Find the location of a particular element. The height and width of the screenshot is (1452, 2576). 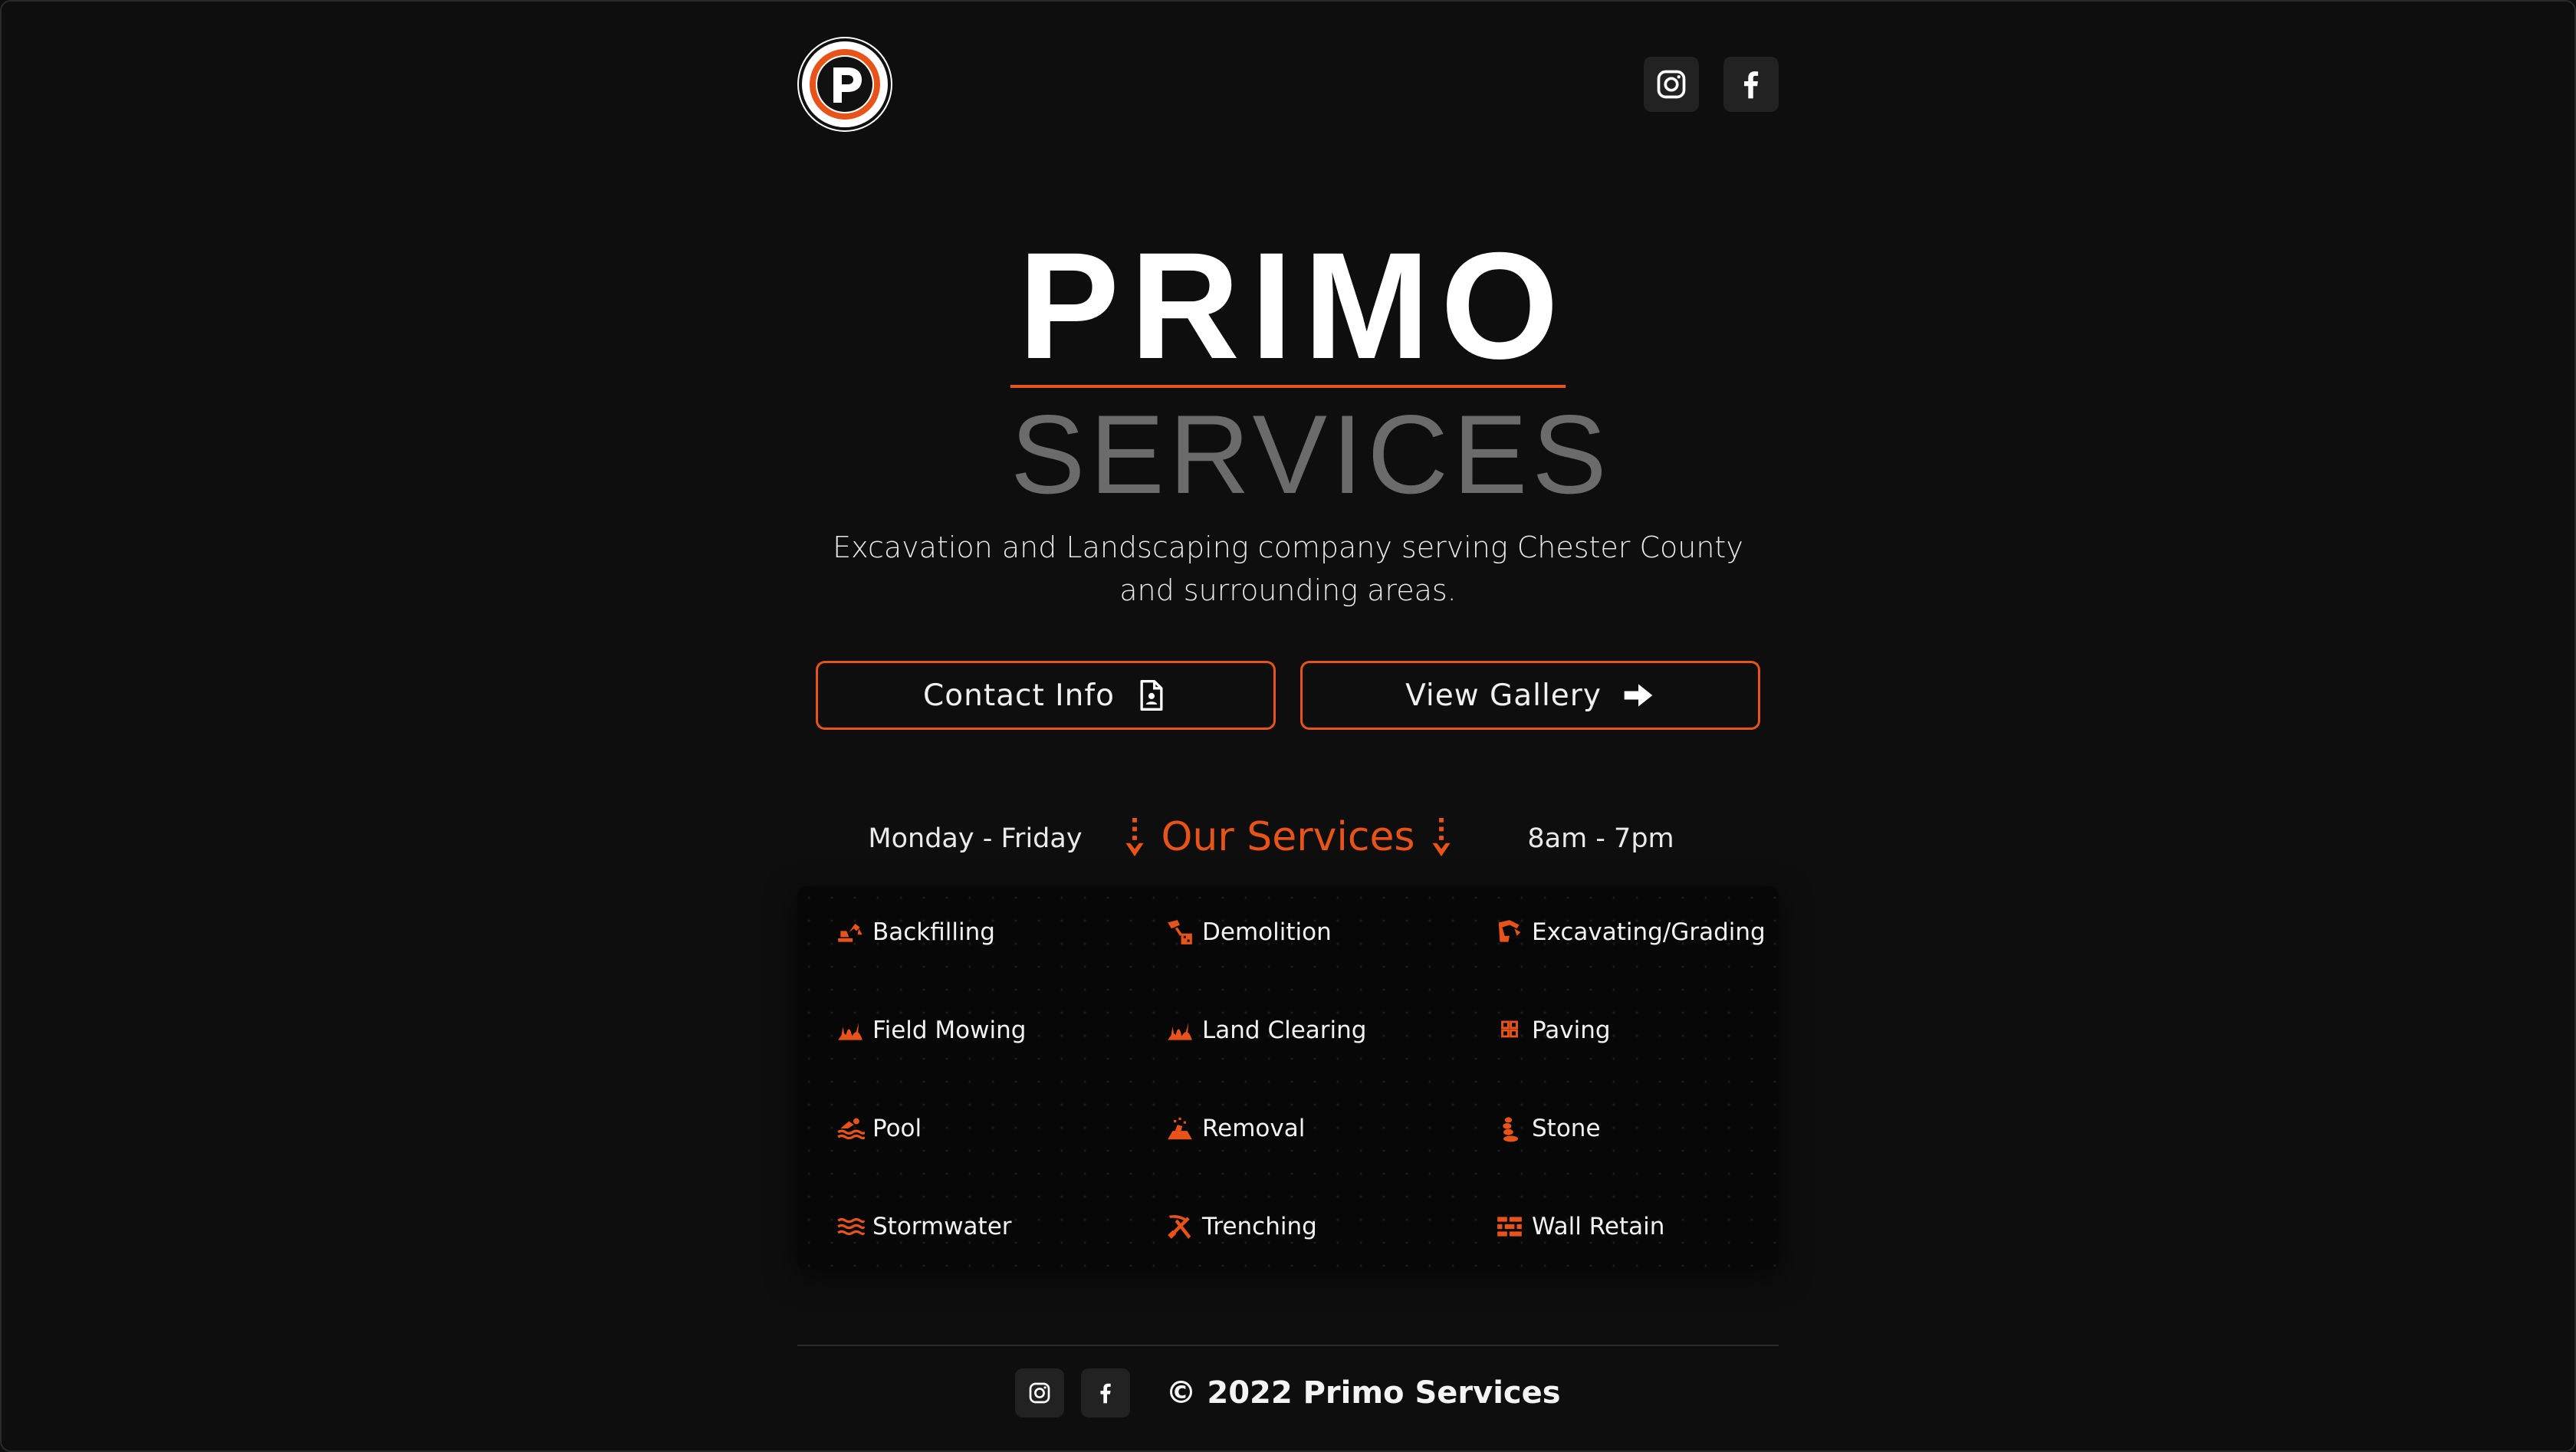

service-label: Stone is located at coordinates (1567, 1128).